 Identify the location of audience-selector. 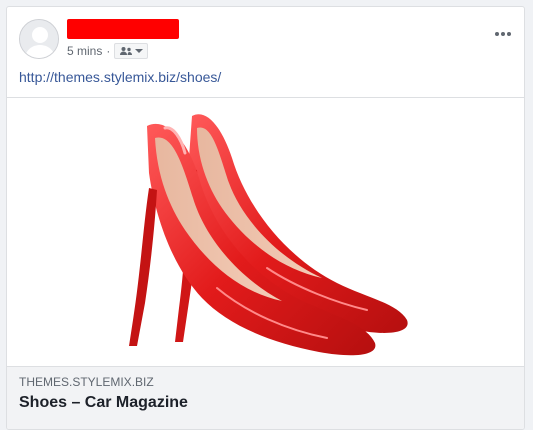
(131, 51).